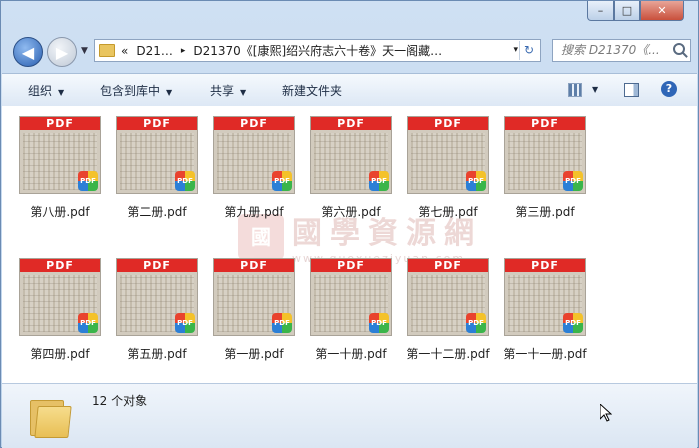 This screenshot has width=699, height=448. I want to click on search-icon, so click(679, 49).